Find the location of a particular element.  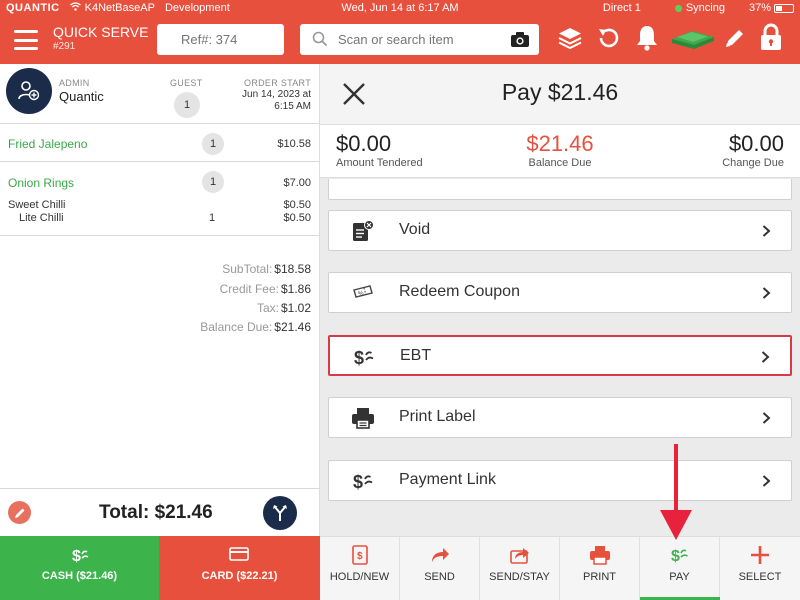

modifier-price: $0.50 is located at coordinates (297, 205).